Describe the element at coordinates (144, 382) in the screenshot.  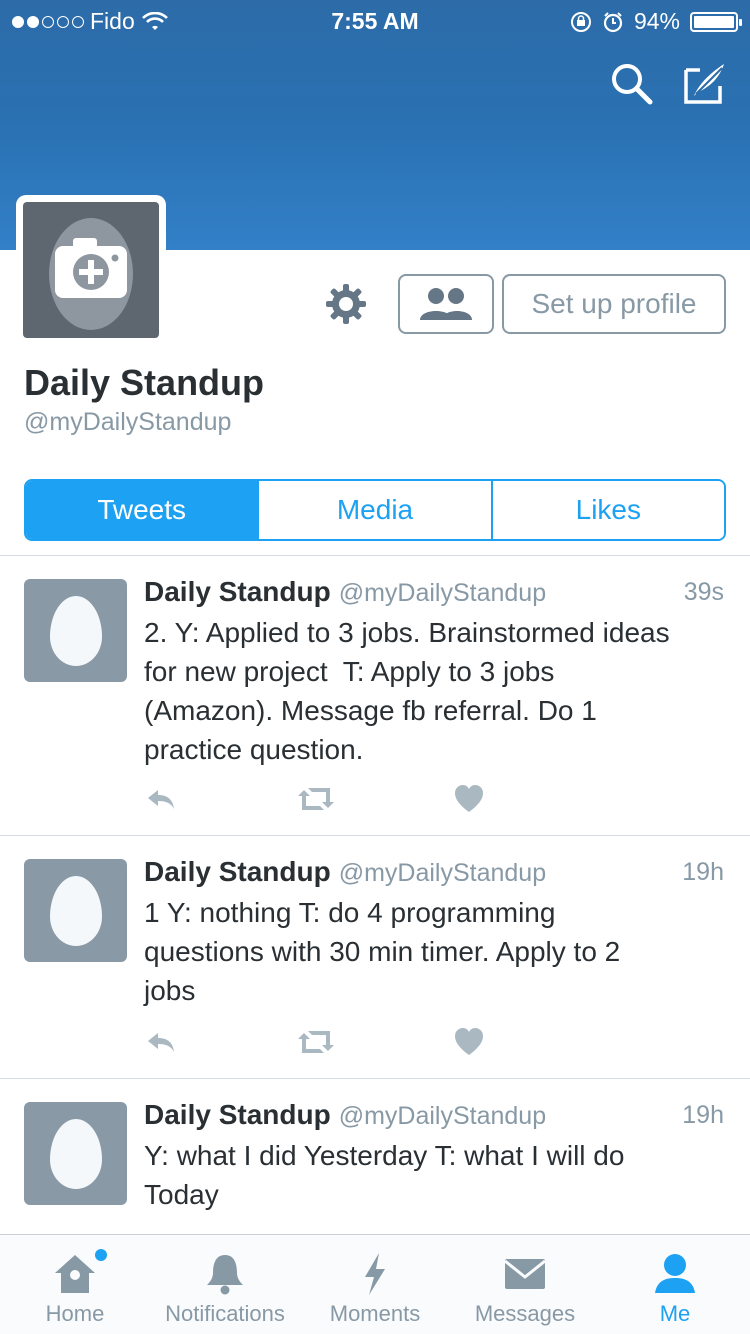
I see `profile-name: Daily Standup` at that location.